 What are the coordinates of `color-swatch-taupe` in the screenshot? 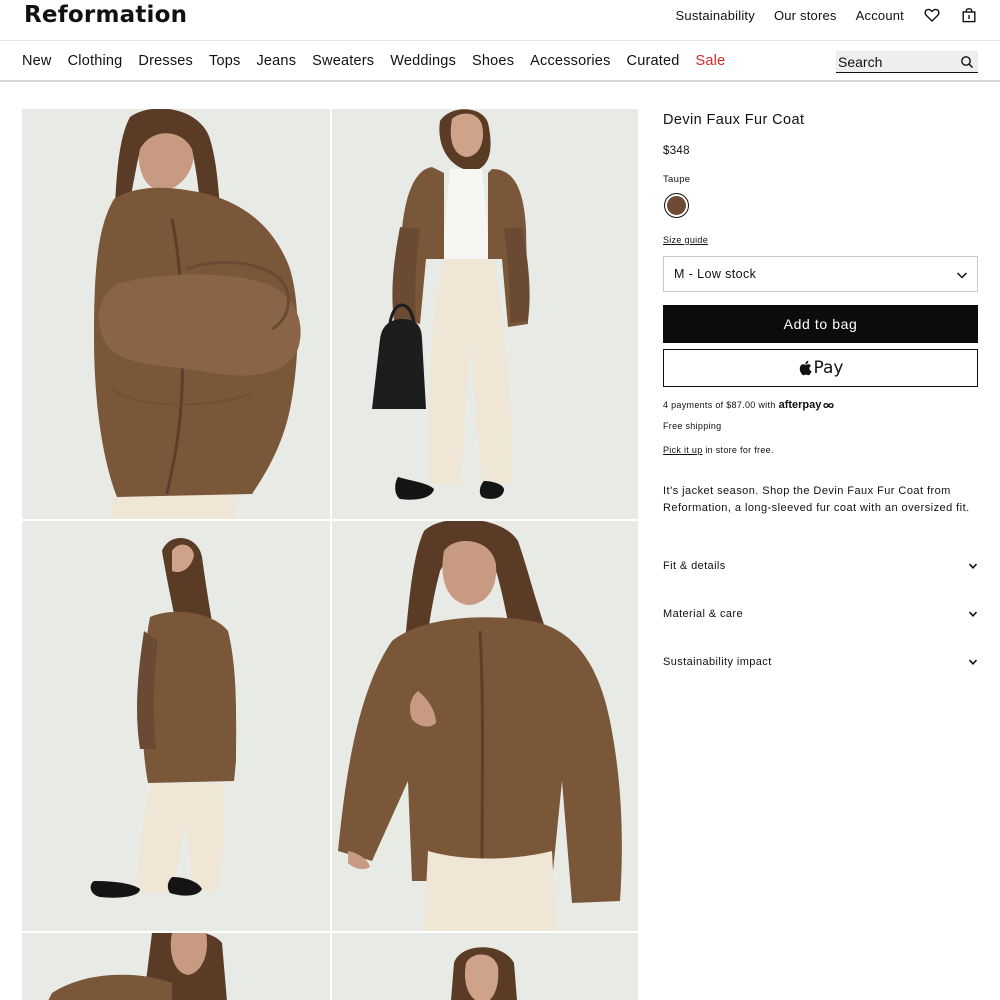 It's located at (676, 205).